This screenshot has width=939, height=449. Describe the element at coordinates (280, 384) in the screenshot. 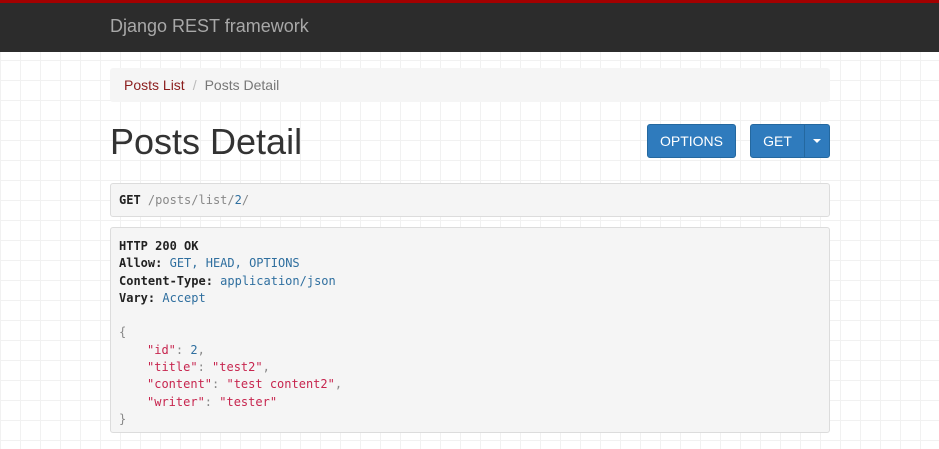

I see `json-value: "test content2"` at that location.